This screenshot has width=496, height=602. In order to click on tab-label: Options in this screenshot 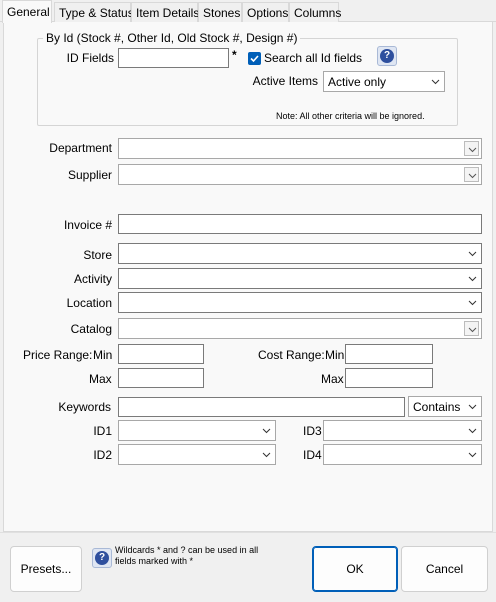, I will do `click(268, 13)`.